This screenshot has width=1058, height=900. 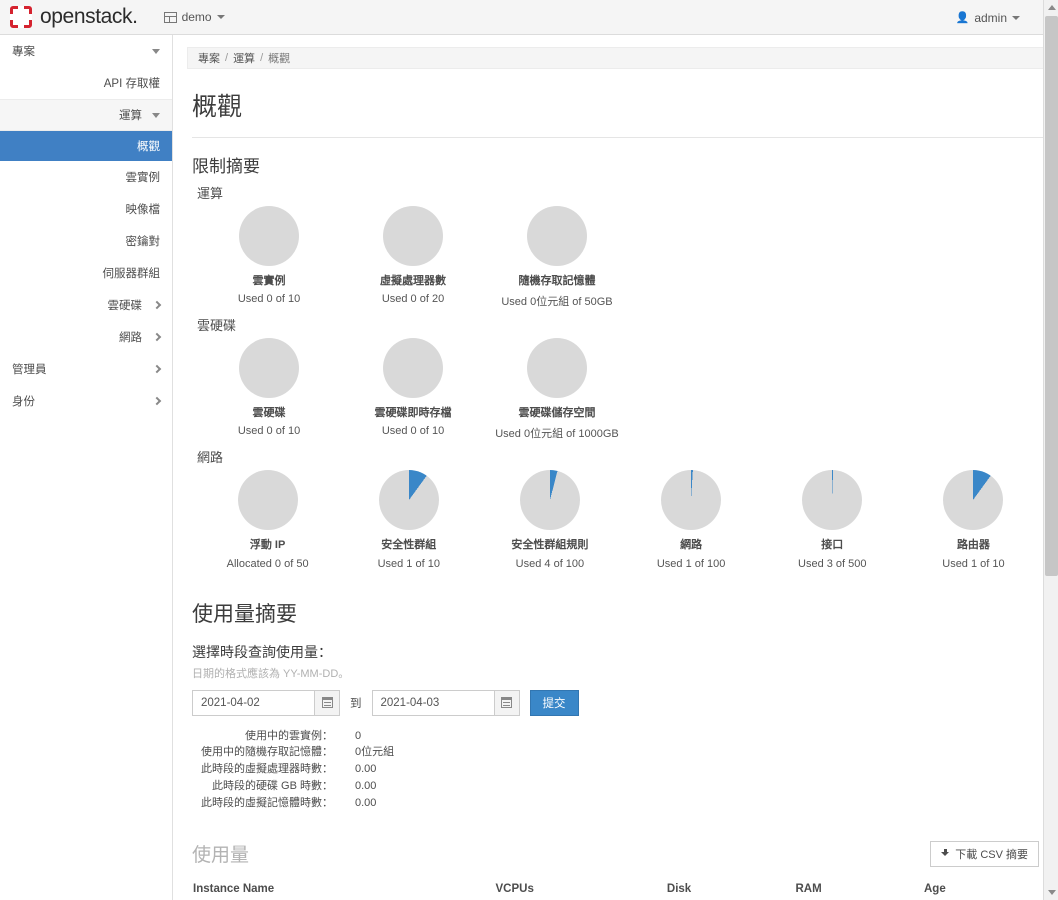 What do you see at coordinates (74, 17) in the screenshot?
I see `brand-logo: openstack.` at bounding box center [74, 17].